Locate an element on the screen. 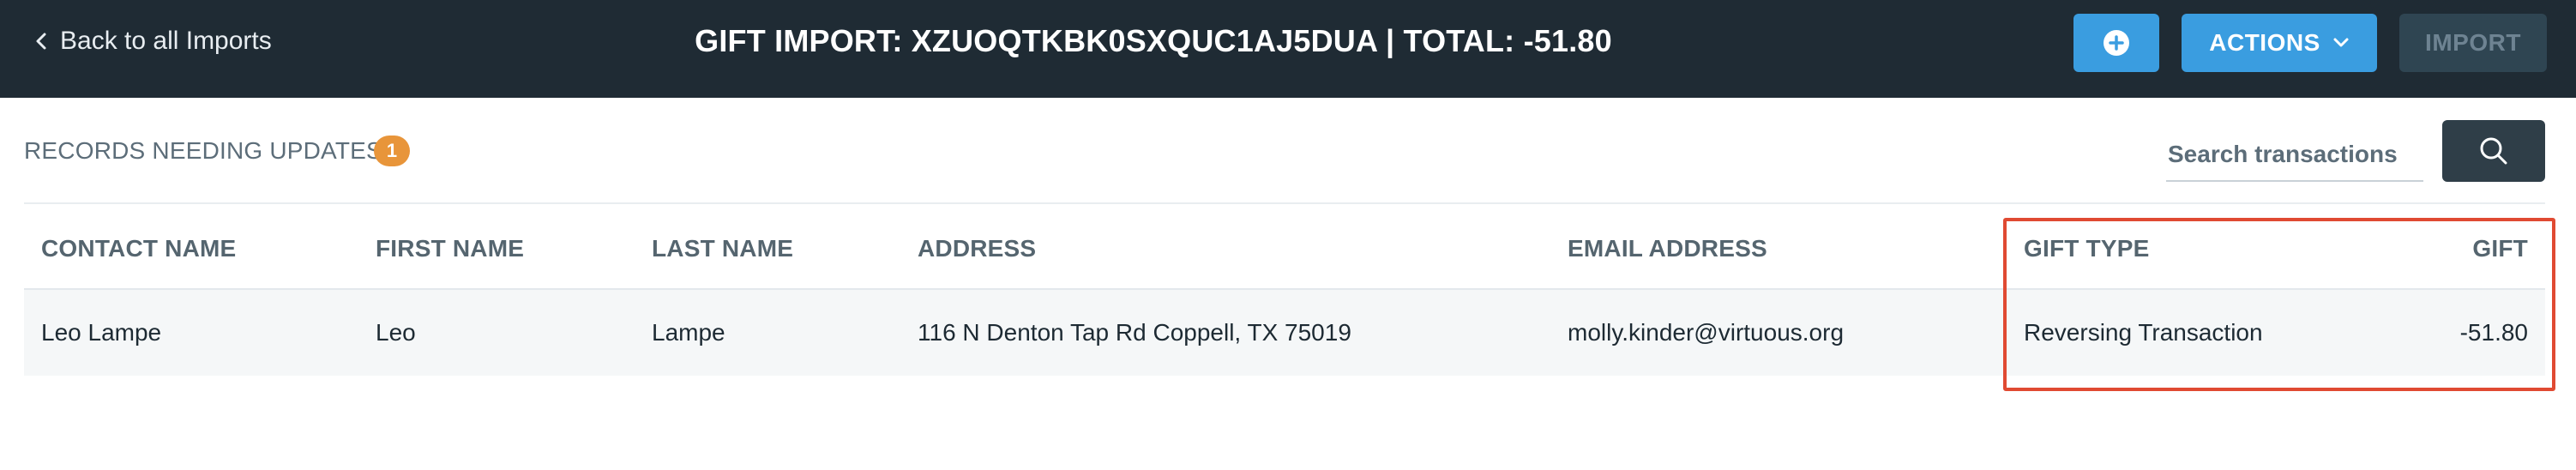 The image size is (2576, 470). actions-label: ACTIONS is located at coordinates (2264, 42).